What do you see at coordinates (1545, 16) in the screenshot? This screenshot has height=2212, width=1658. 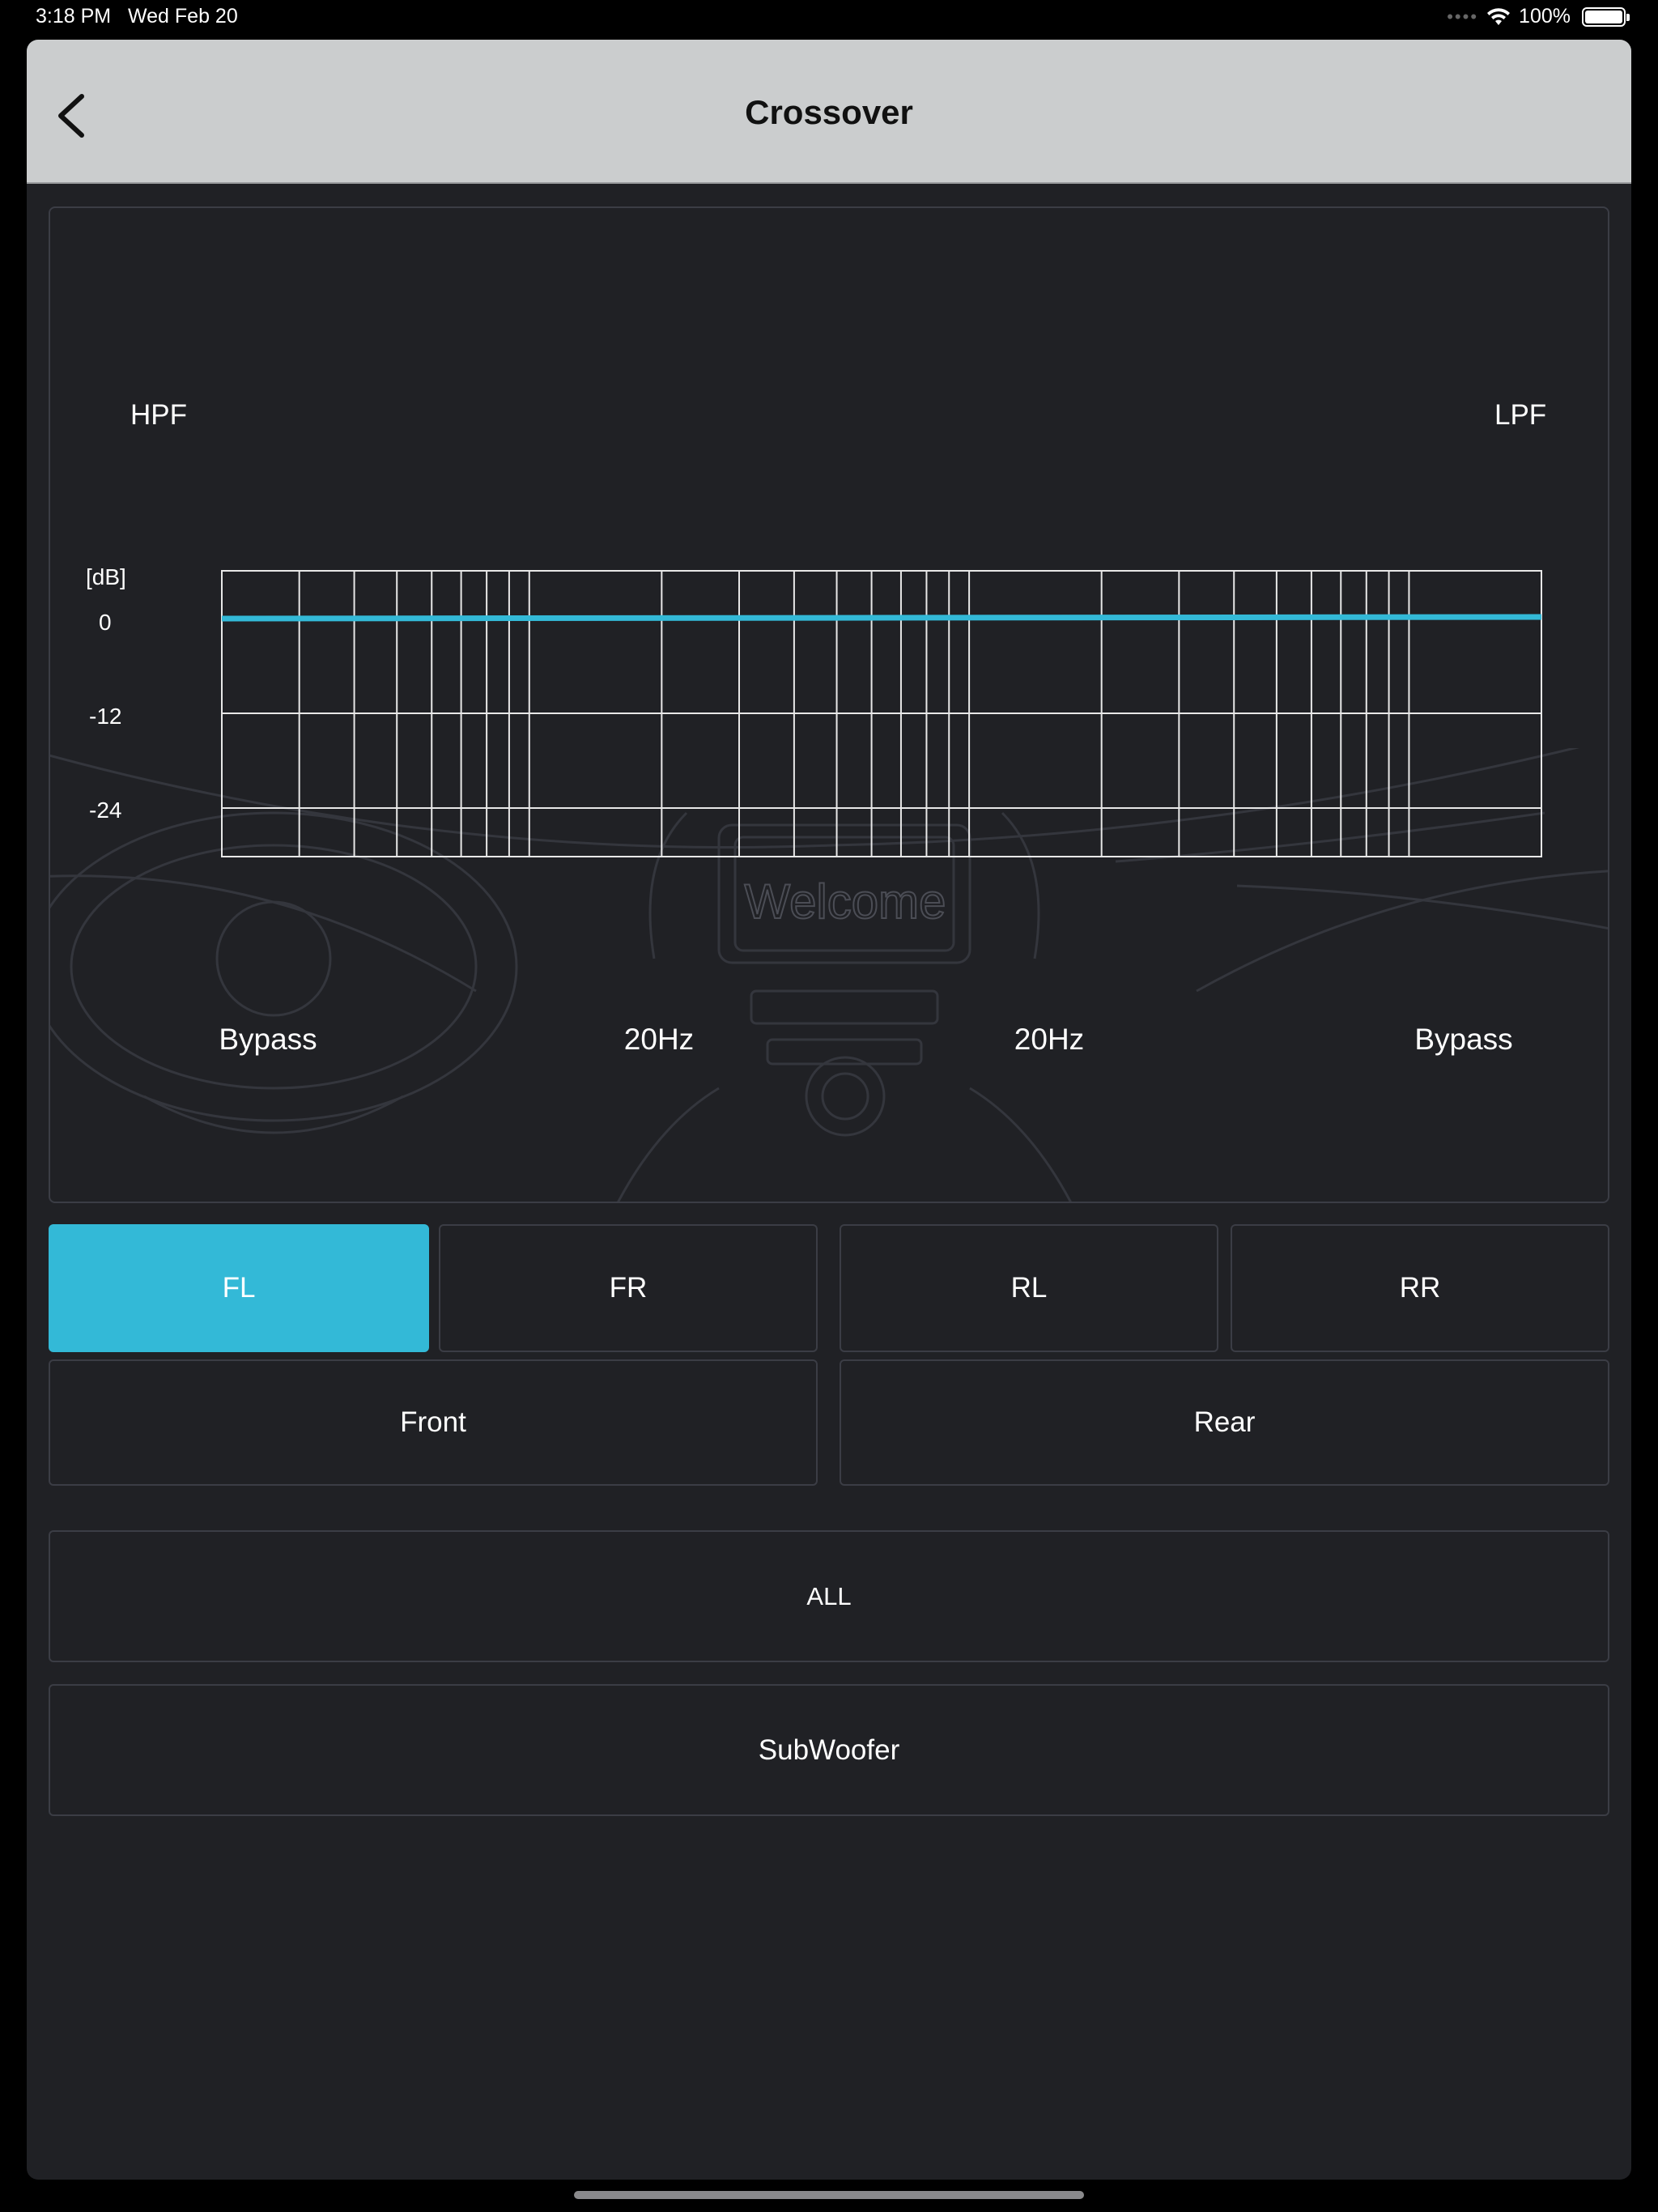 I see `battery-percentage: 100%` at bounding box center [1545, 16].